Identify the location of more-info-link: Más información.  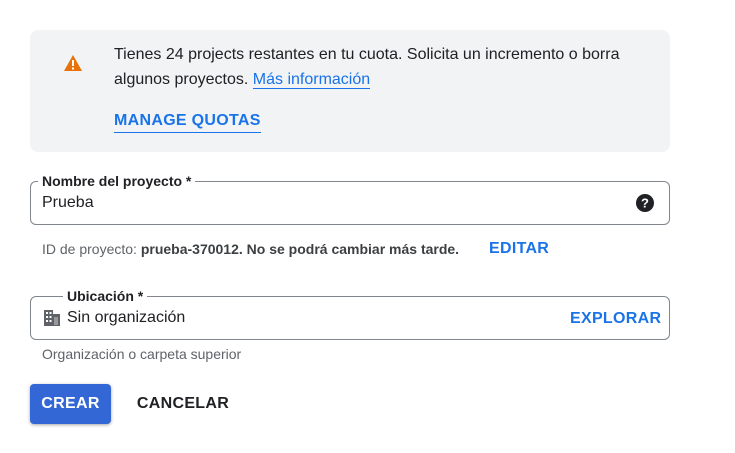
(311, 80).